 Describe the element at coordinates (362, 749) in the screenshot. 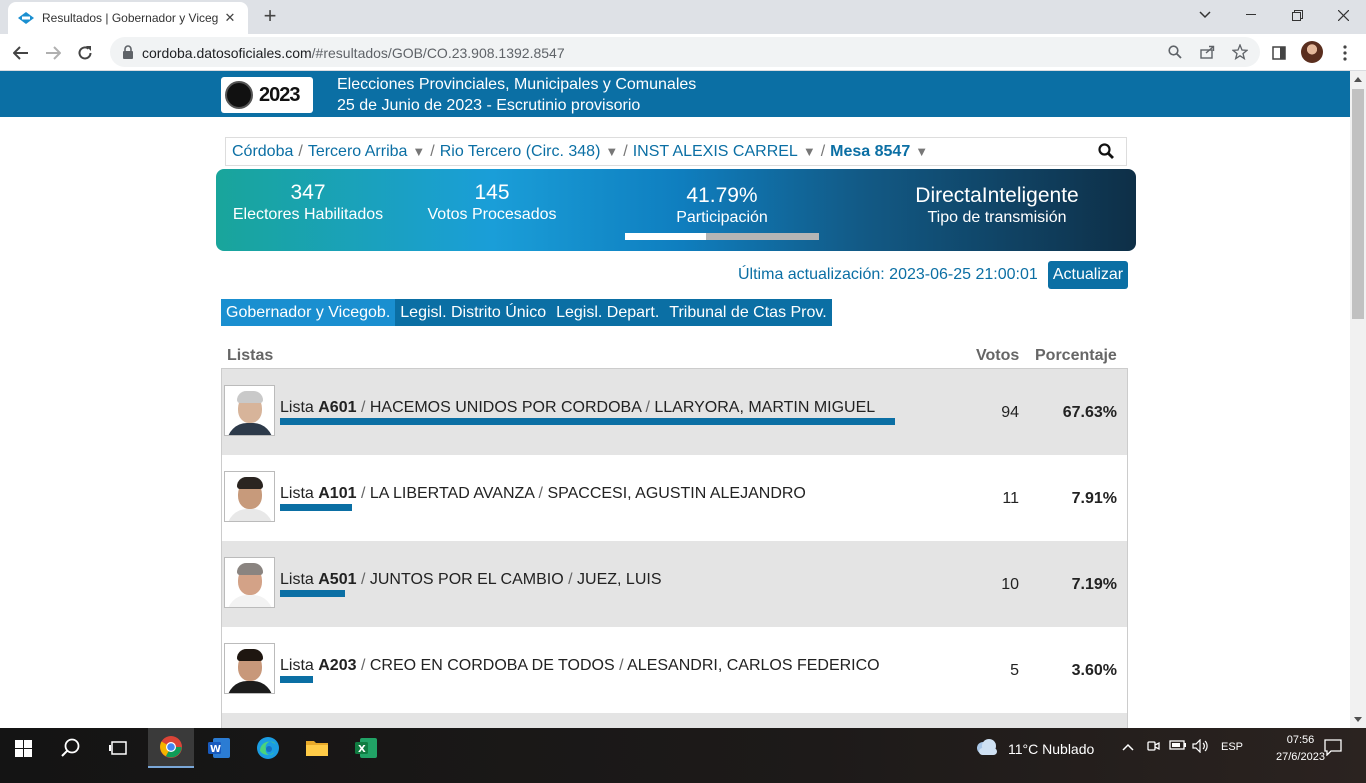

I see `svg-text: X` at that location.